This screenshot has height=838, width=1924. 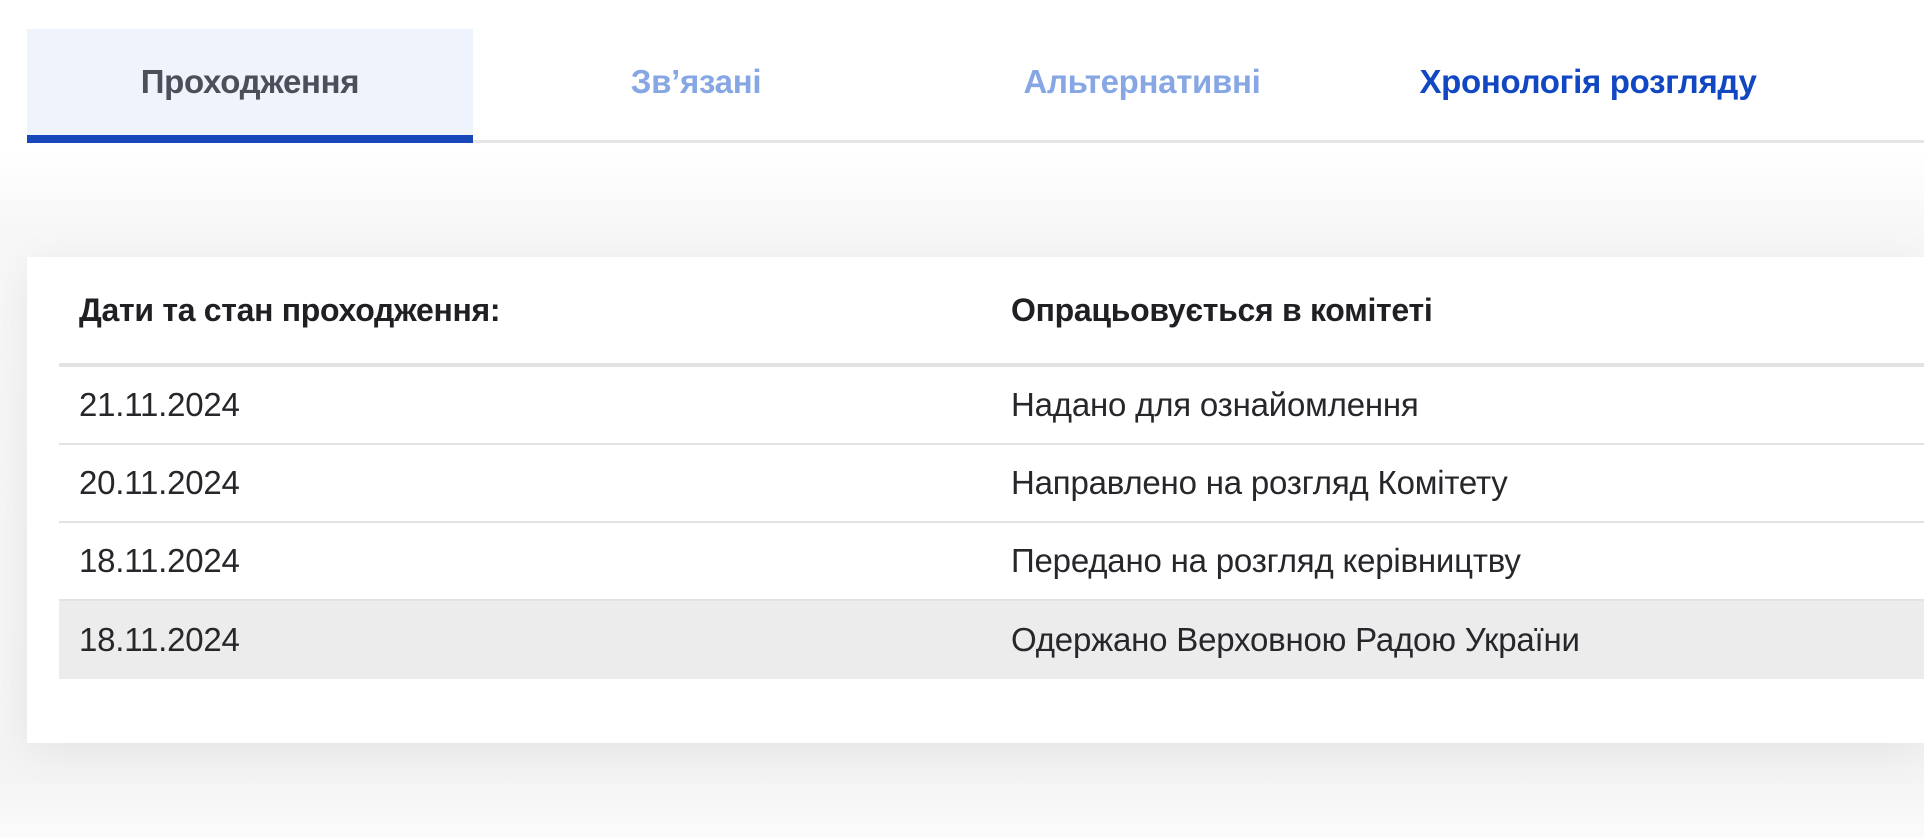 I want to click on status-header: Опрацьовується в комітеті, so click(x=1222, y=309).